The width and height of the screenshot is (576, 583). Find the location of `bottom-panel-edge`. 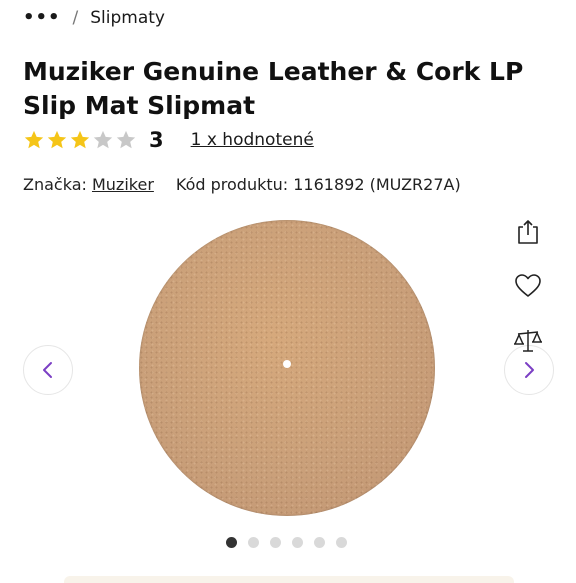

bottom-panel-edge is located at coordinates (289, 579).